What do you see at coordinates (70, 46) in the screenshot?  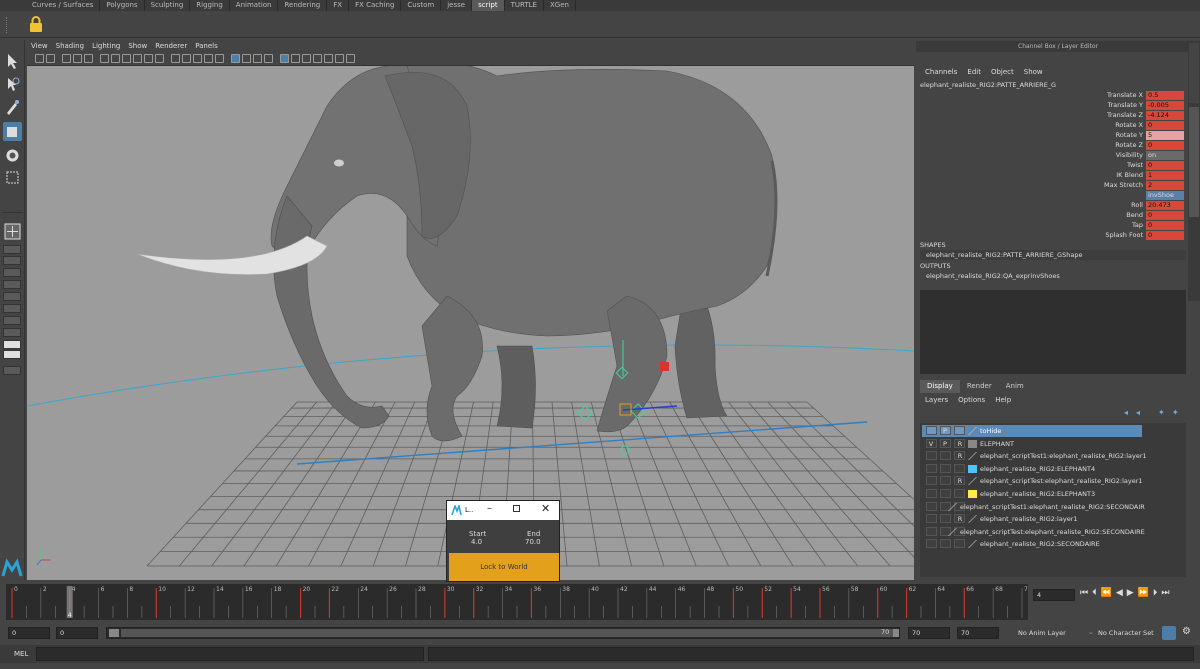 I see `viewport-menu-shading: Shading` at bounding box center [70, 46].